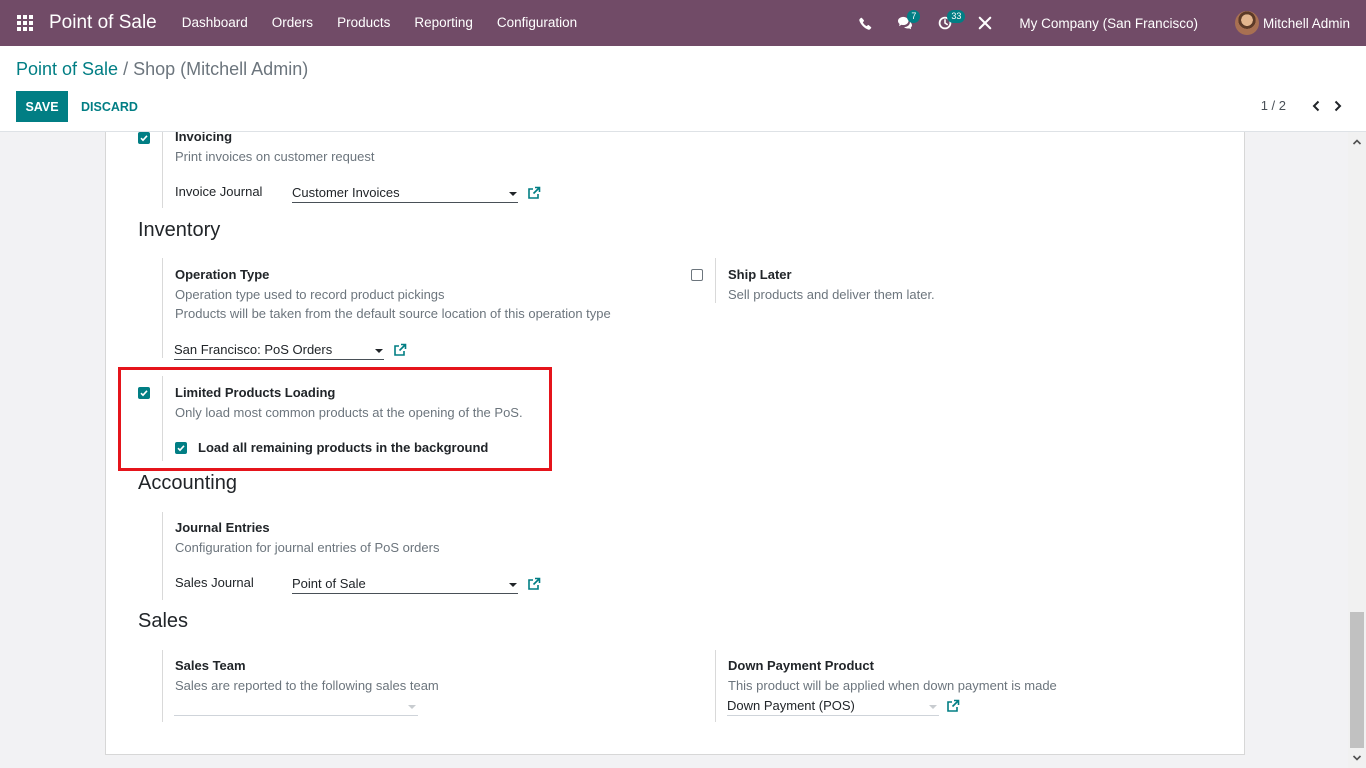 This screenshot has height=768, width=1366. What do you see at coordinates (346, 192) in the screenshot?
I see `invoice-journal-value: Customer Invoices` at bounding box center [346, 192].